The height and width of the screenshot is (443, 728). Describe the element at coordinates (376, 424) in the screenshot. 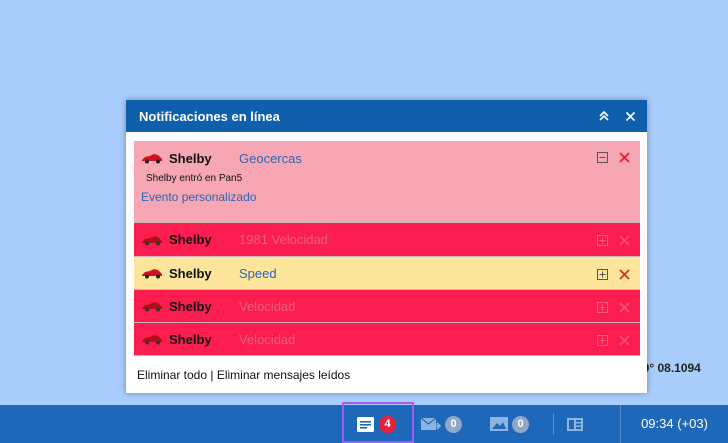

I see `notifications-button: 4` at that location.